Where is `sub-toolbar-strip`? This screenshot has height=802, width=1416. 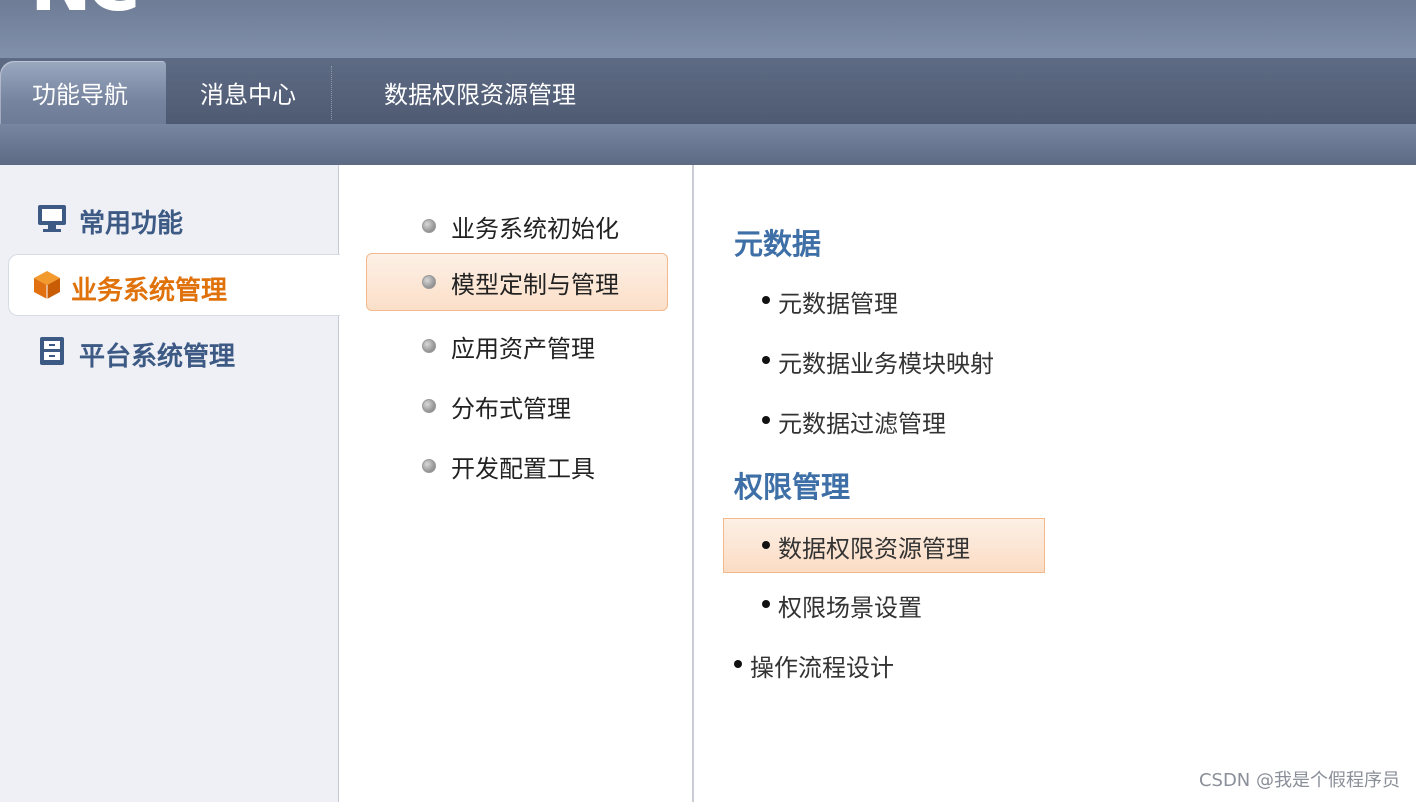
sub-toolbar-strip is located at coordinates (708, 144).